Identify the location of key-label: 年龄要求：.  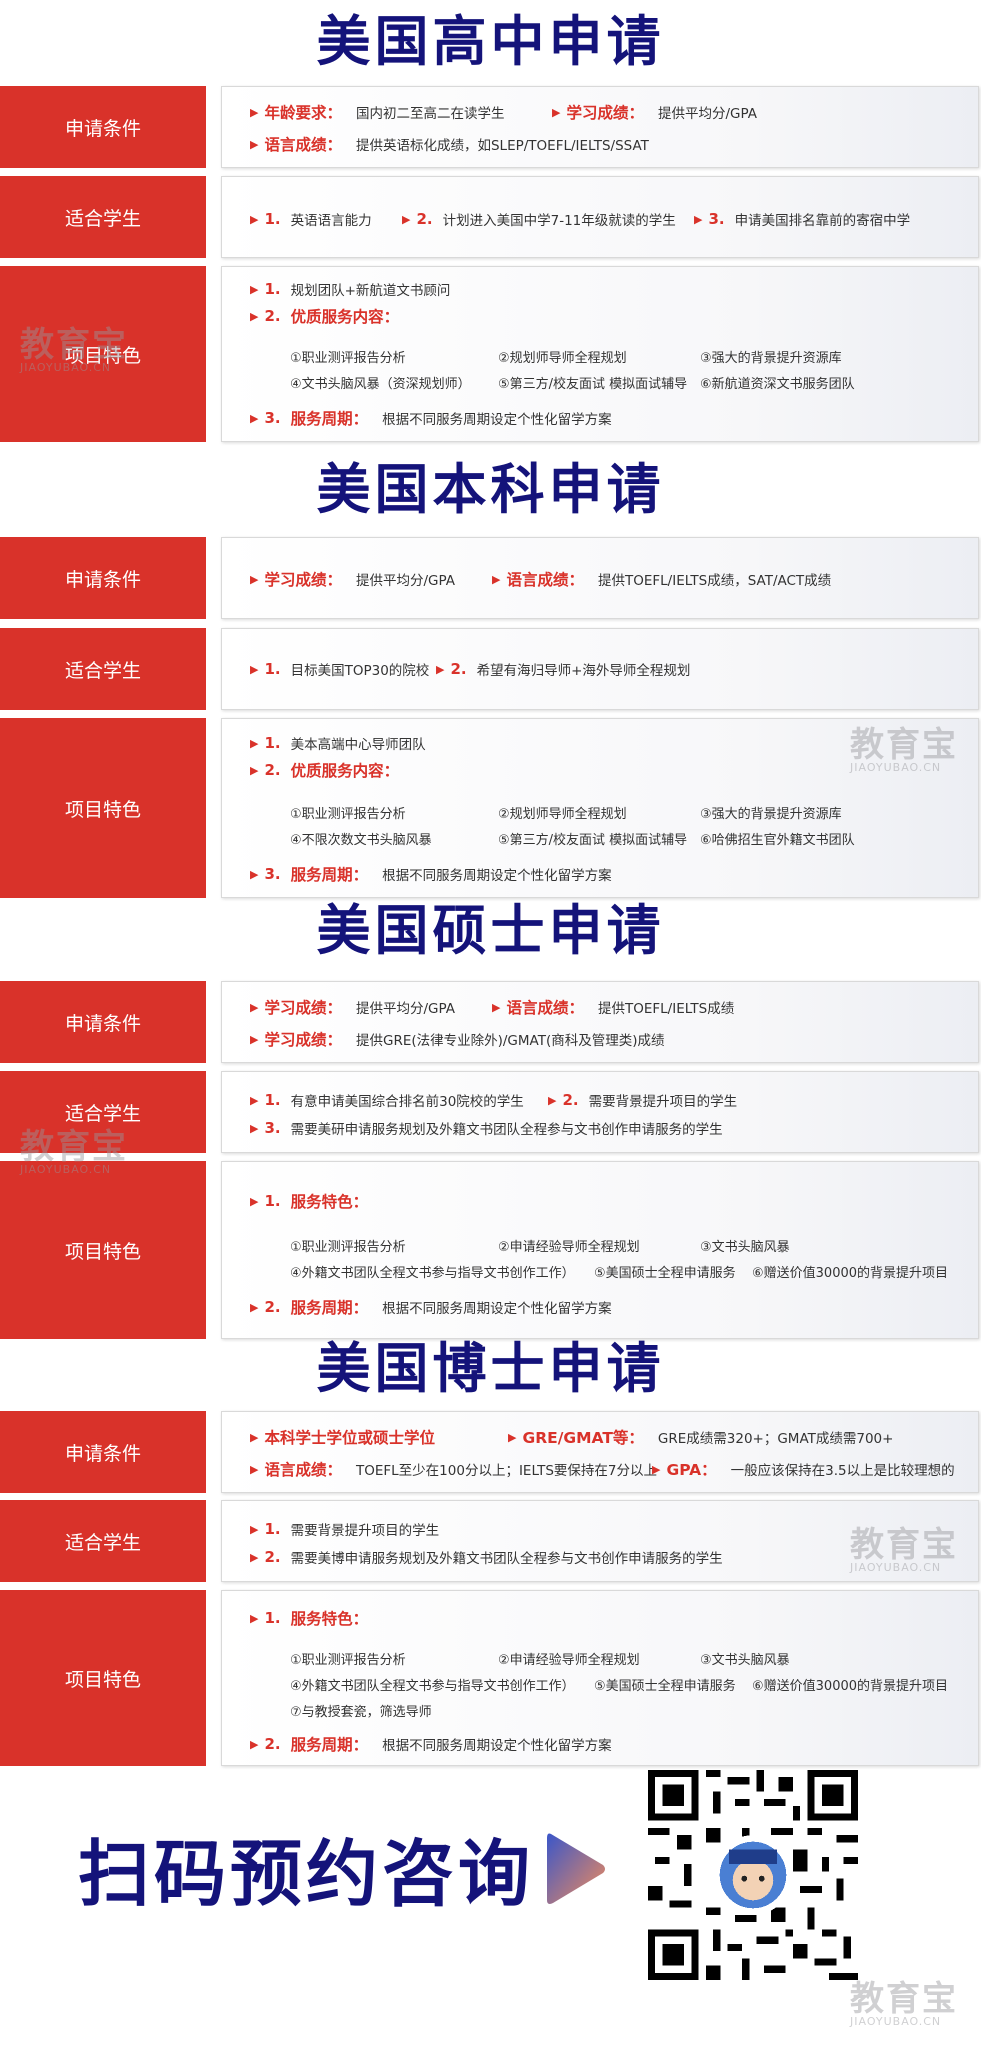
(303, 113).